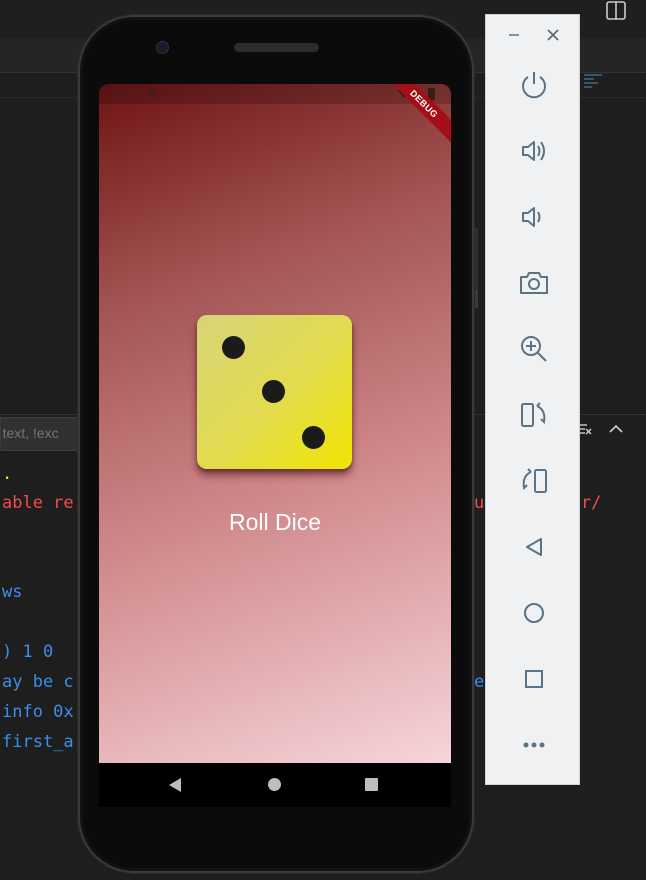 Image resolution: width=646 pixels, height=880 pixels. I want to click on emulator-toolbar, so click(532, 399).